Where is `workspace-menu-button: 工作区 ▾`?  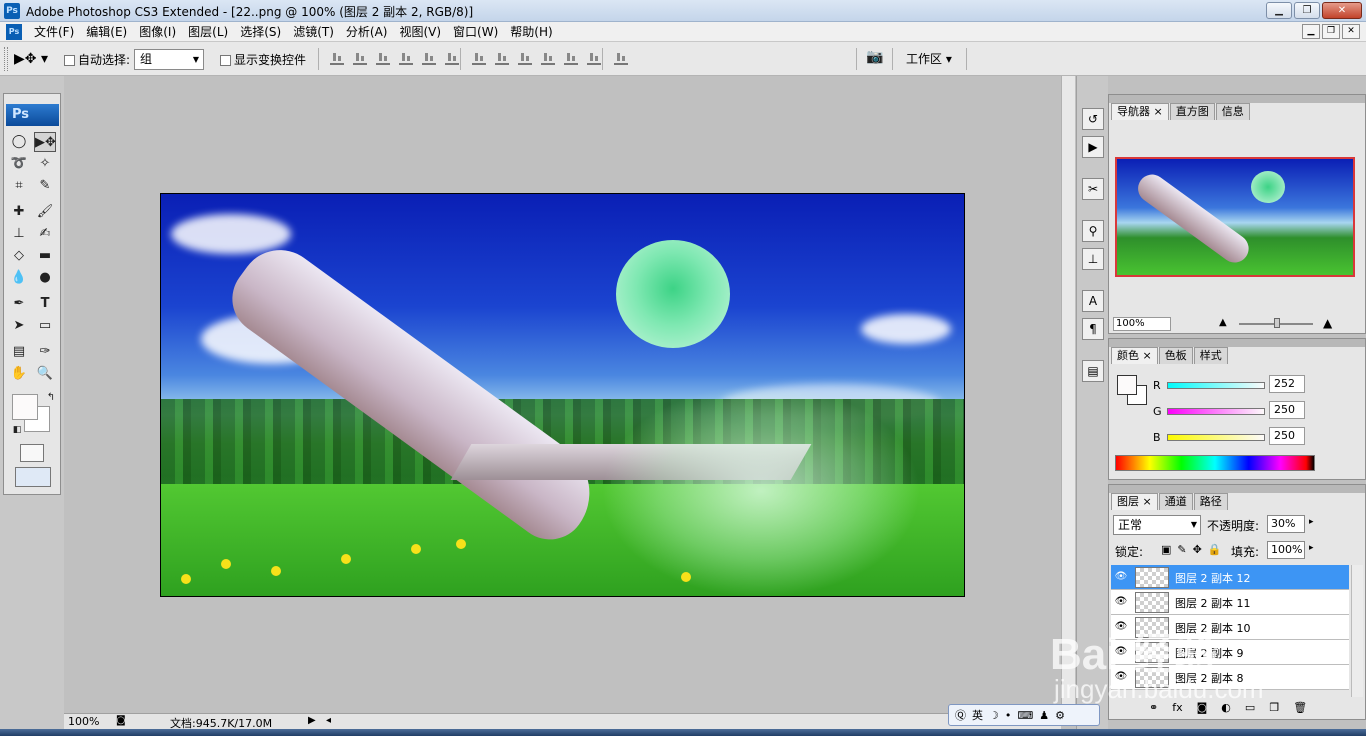 workspace-menu-button: 工作区 ▾ is located at coordinates (929, 58).